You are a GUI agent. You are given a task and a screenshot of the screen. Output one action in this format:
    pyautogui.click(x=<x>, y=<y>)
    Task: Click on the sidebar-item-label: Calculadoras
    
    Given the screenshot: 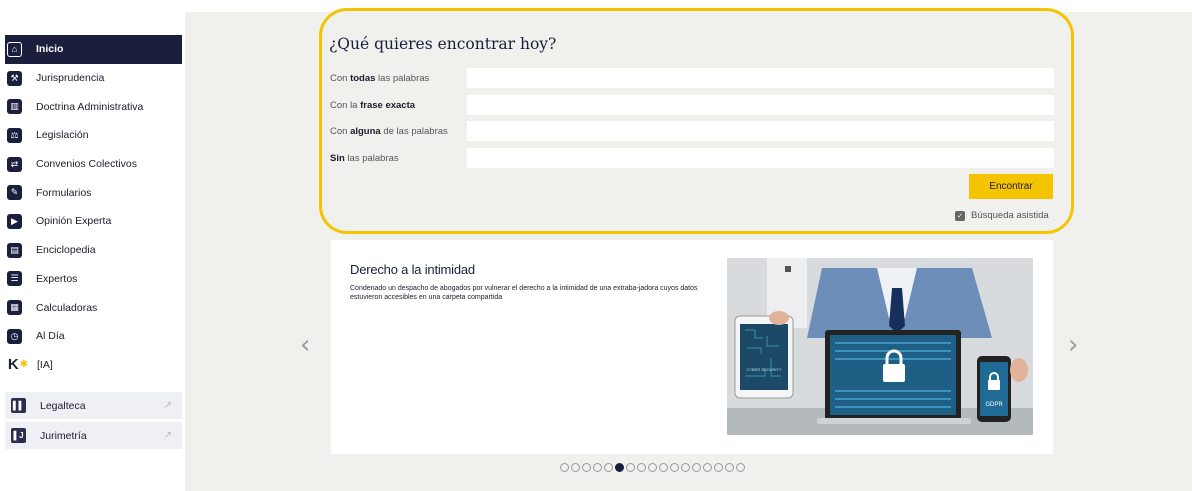 What is the action you would take?
    pyautogui.click(x=67, y=307)
    